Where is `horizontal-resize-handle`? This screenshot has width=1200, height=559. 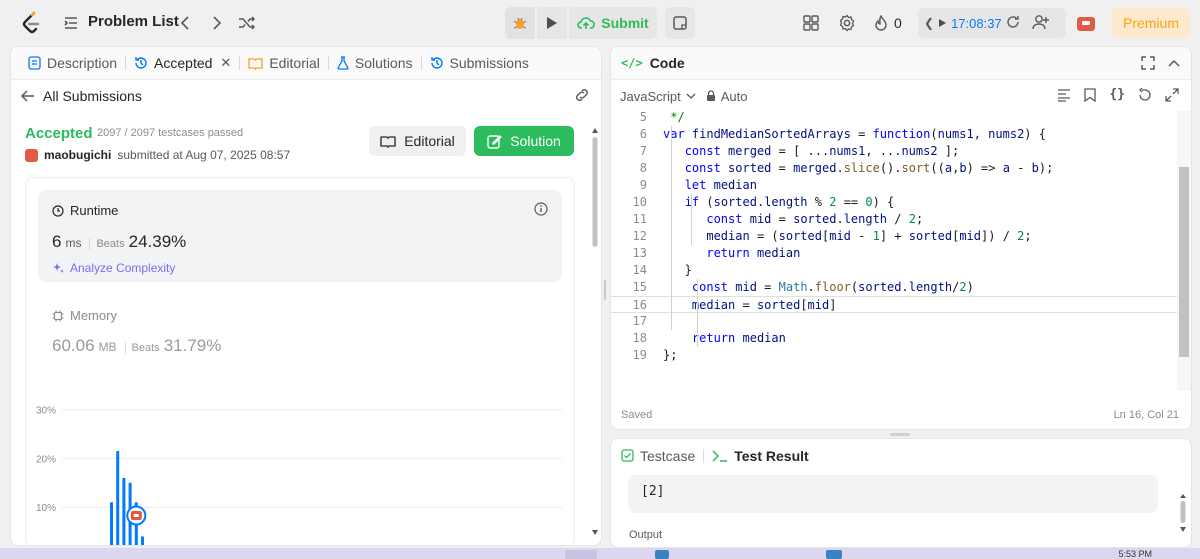 horizontal-resize-handle is located at coordinates (900, 434).